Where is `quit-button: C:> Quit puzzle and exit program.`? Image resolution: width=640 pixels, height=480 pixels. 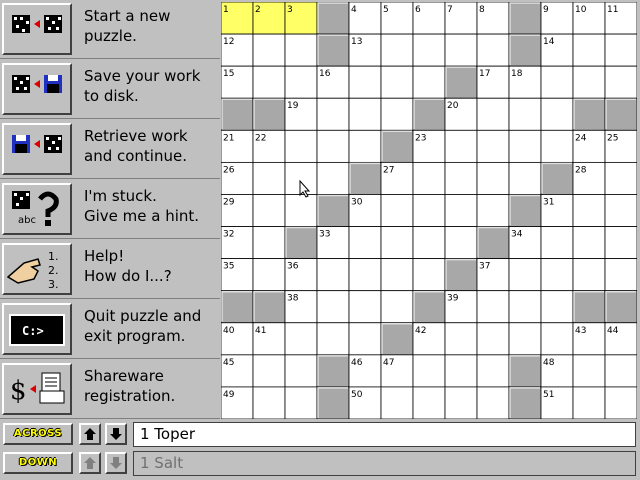 quit-button: C:> Quit puzzle and exit program. is located at coordinates (110, 329).